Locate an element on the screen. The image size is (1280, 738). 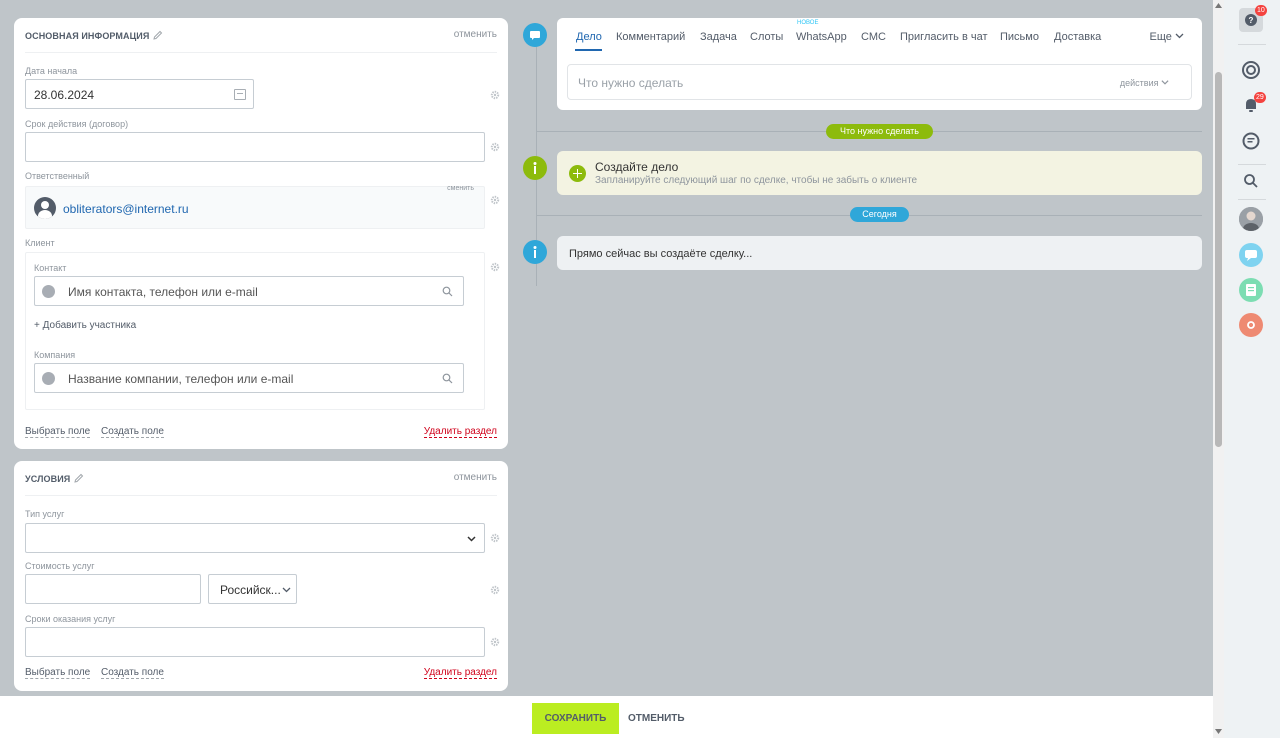
todo-pill: Что нужно сделать is located at coordinates (879, 131).